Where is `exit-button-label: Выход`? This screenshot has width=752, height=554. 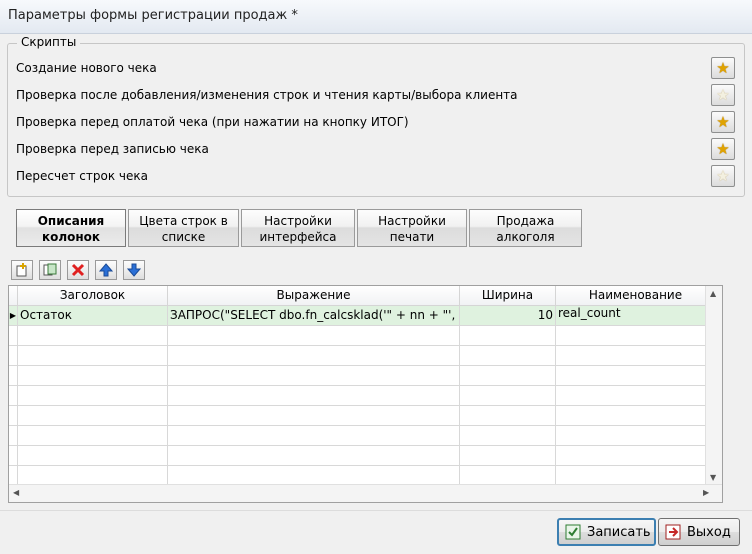
exit-button-label: Выход is located at coordinates (709, 532).